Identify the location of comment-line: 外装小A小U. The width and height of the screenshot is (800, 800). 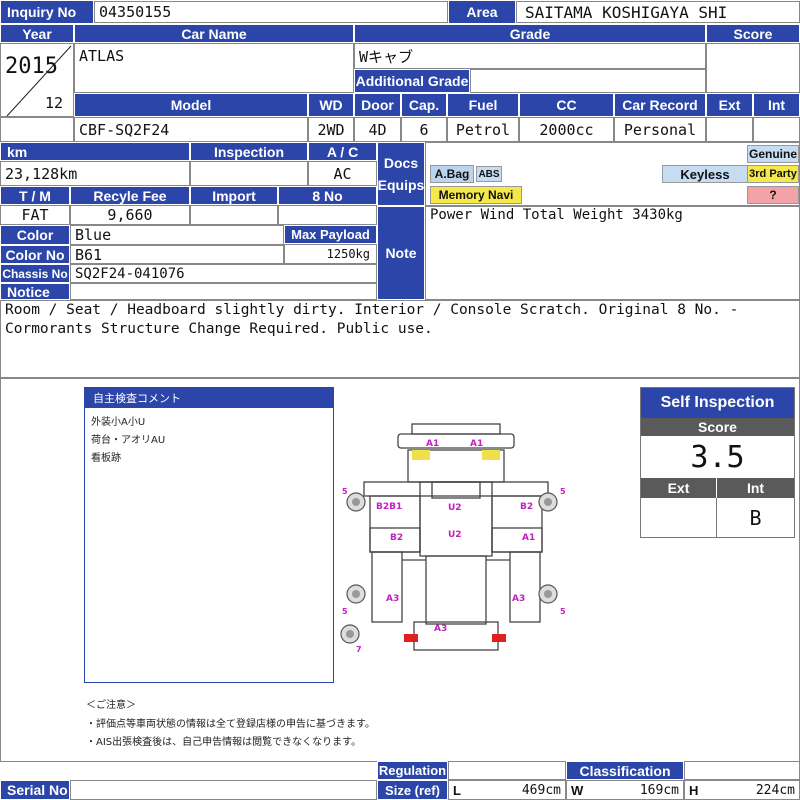
(118, 422).